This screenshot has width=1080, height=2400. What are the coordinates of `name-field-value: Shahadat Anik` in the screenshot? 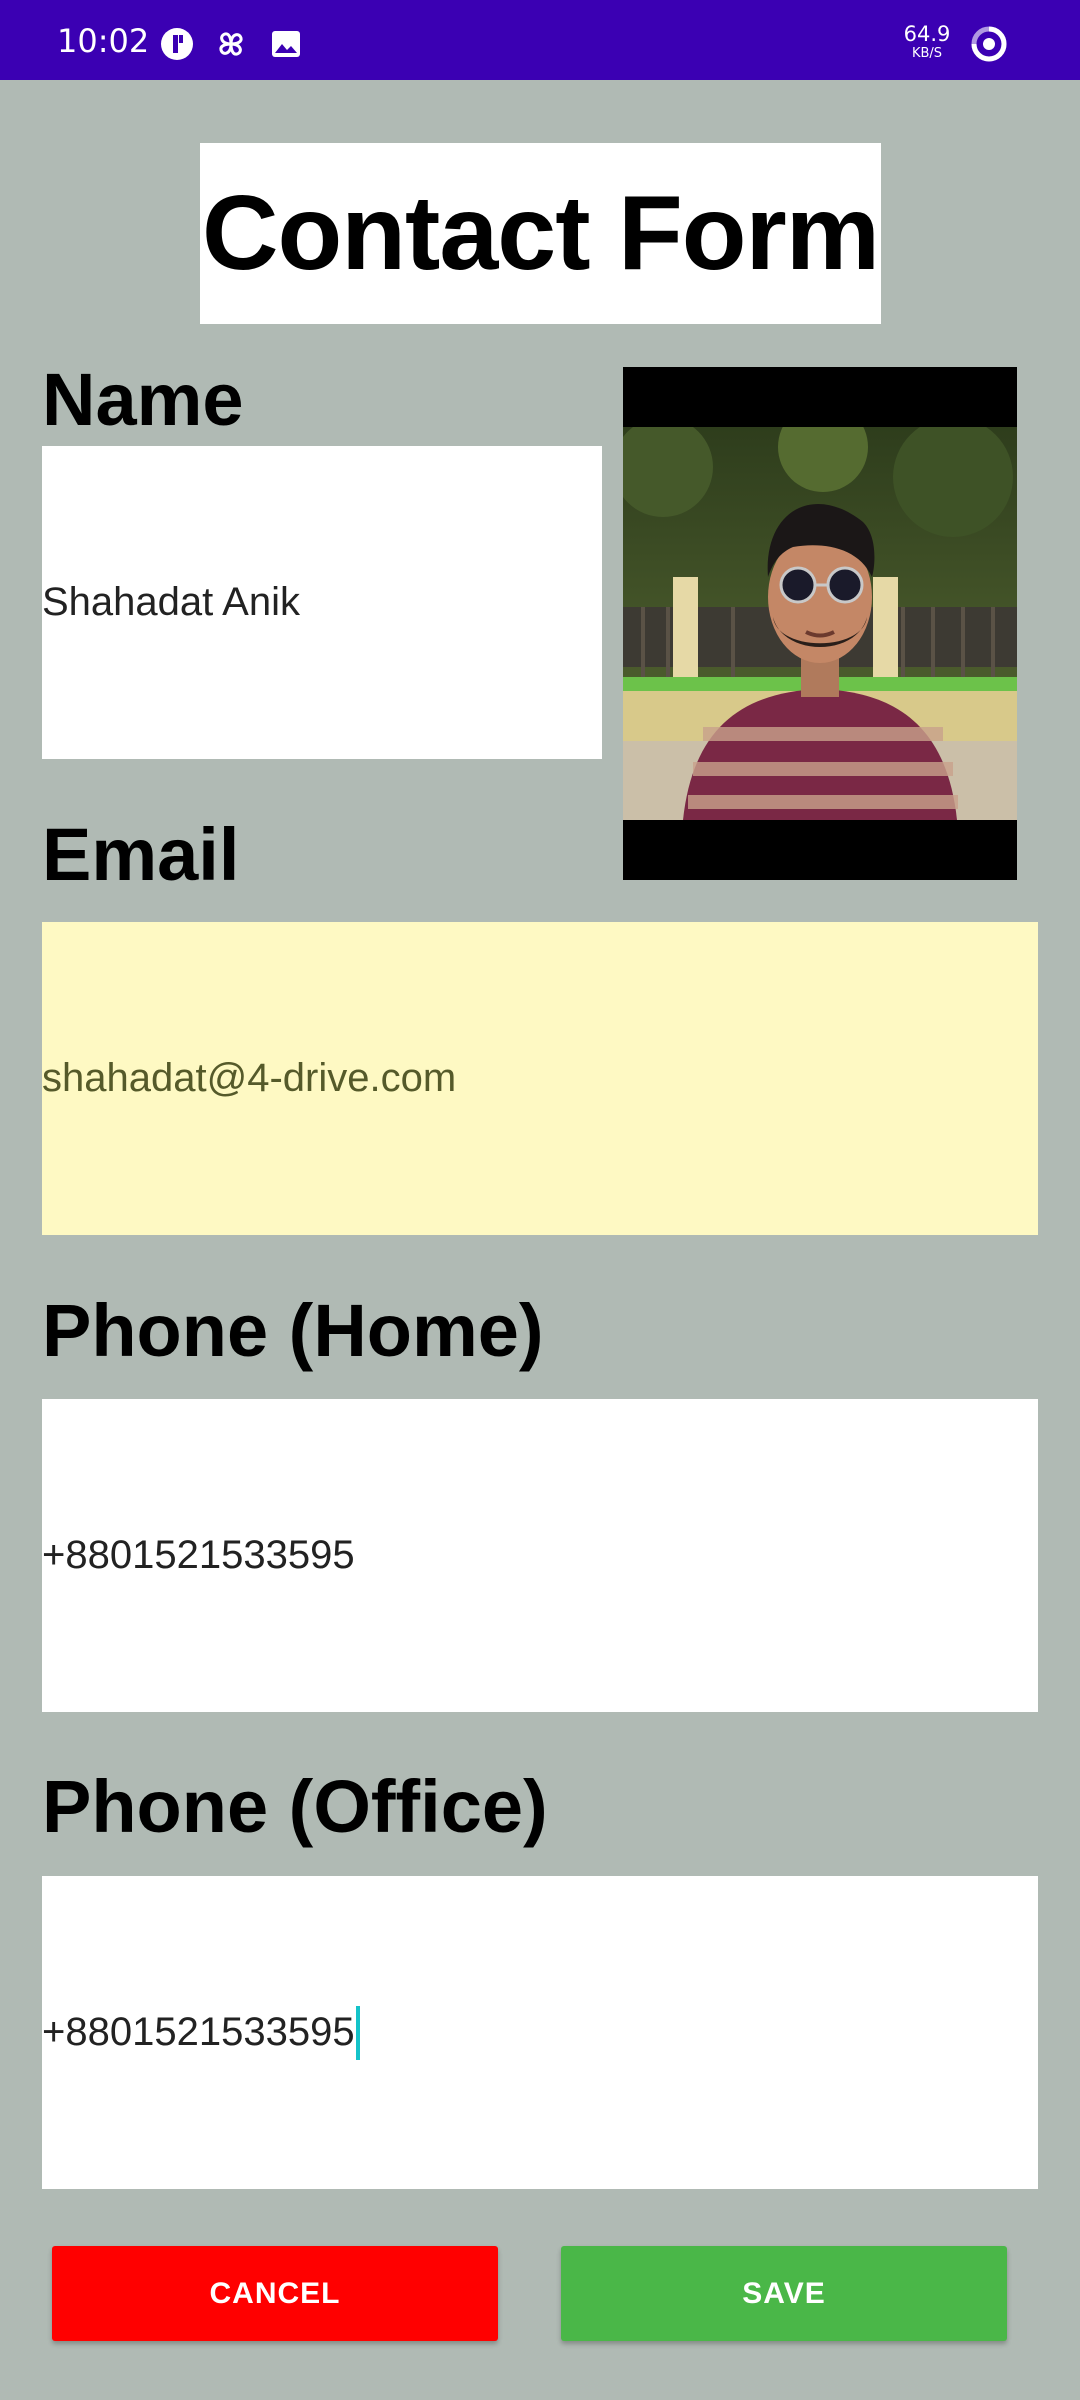 It's located at (171, 602).